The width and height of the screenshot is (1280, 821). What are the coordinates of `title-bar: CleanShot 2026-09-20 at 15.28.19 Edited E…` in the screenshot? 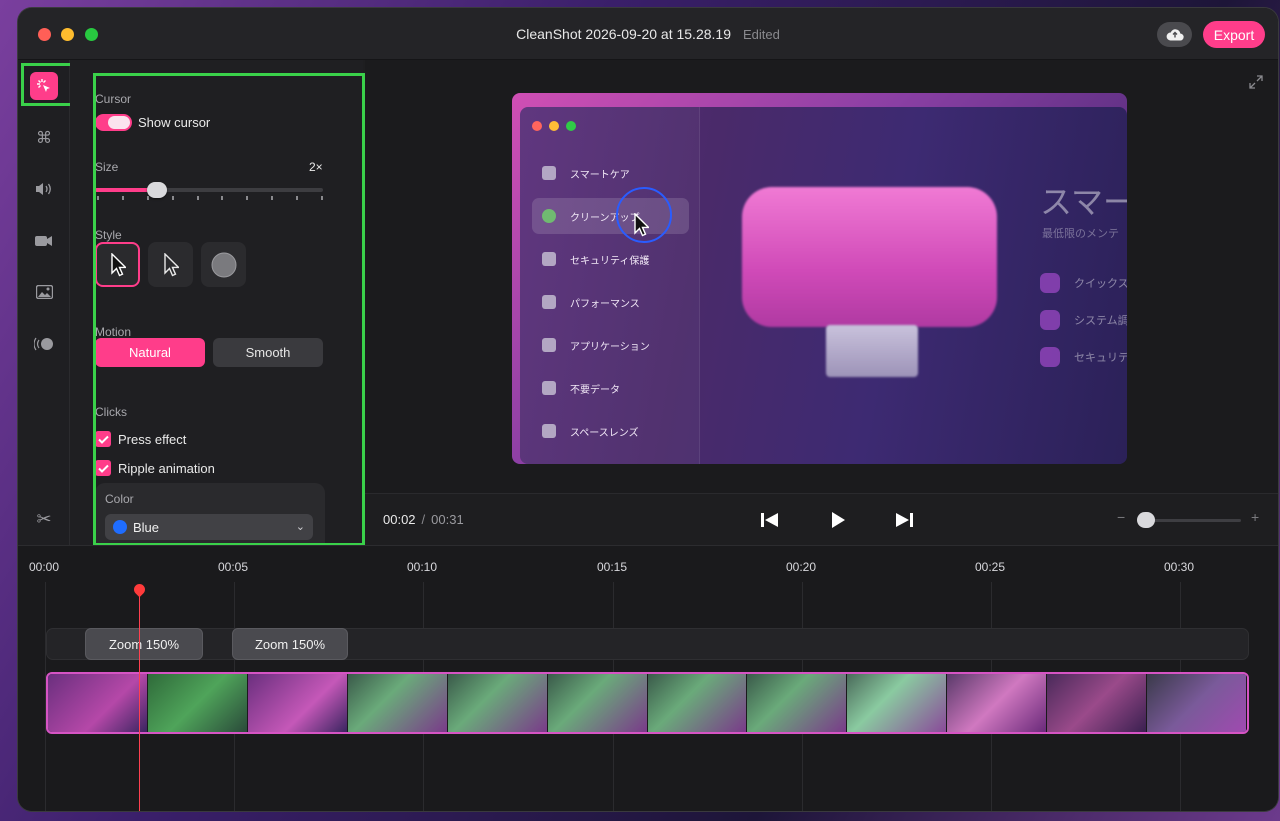 It's located at (648, 34).